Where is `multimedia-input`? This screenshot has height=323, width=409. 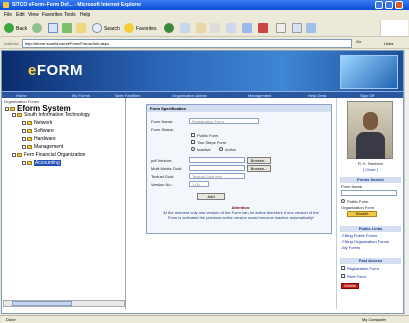
multimedia-input is located at coordinates (217, 168).